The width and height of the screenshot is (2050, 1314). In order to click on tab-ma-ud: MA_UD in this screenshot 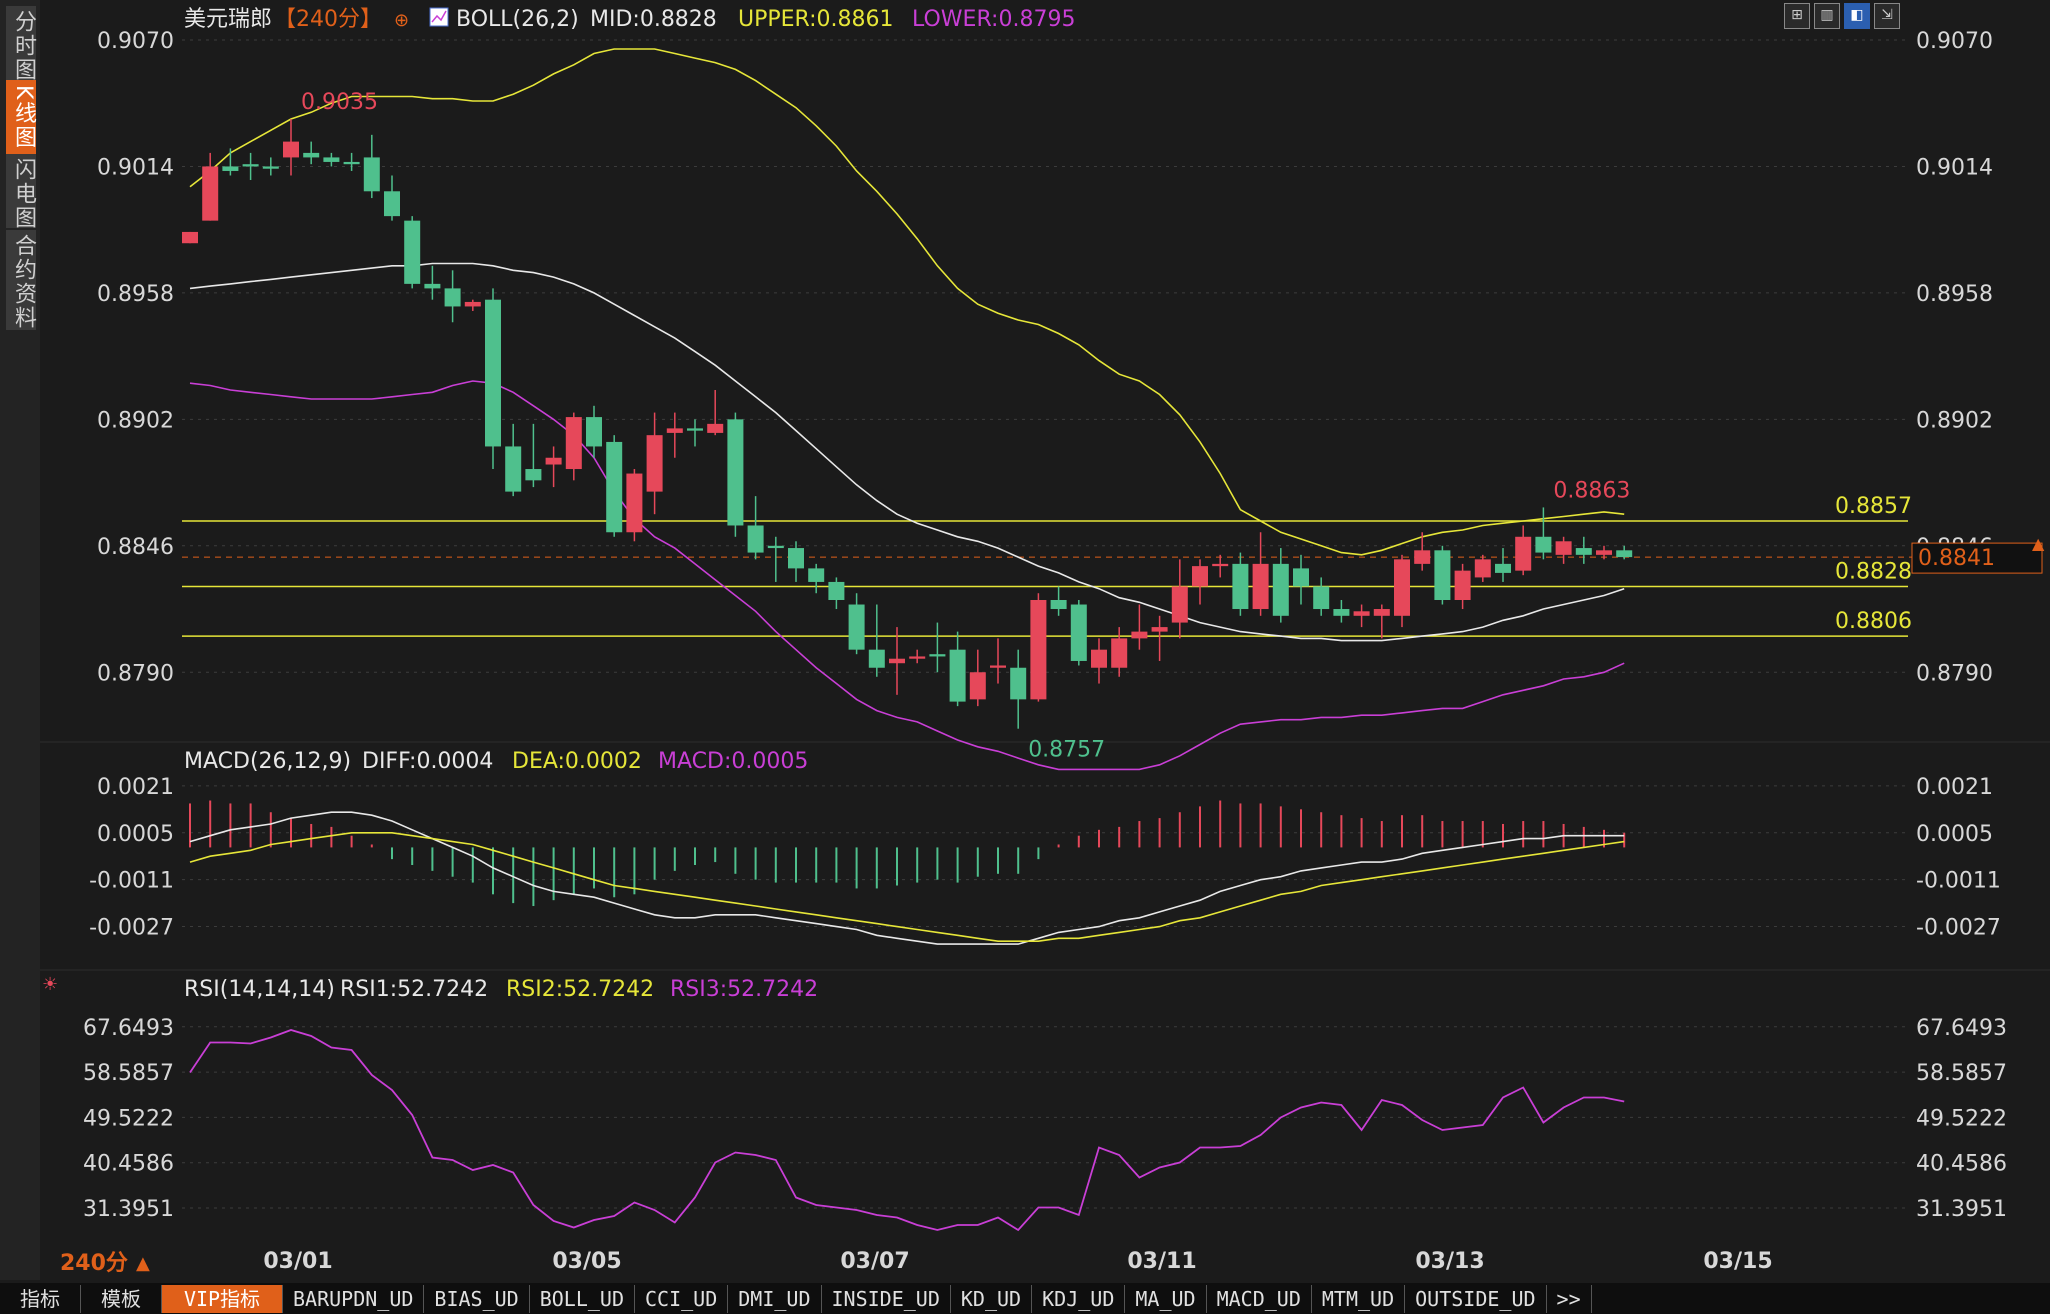, I will do `click(1166, 1298)`.